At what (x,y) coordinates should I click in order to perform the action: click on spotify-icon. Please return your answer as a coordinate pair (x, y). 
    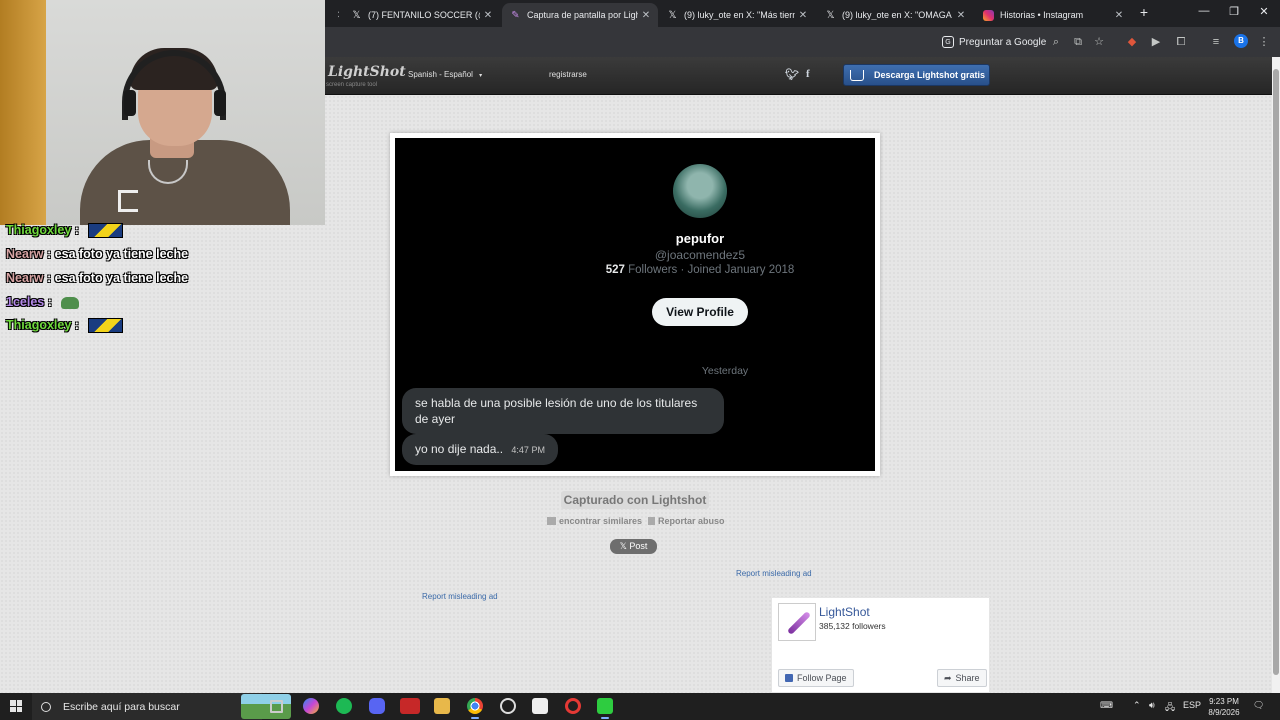
    Looking at the image, I should click on (344, 706).